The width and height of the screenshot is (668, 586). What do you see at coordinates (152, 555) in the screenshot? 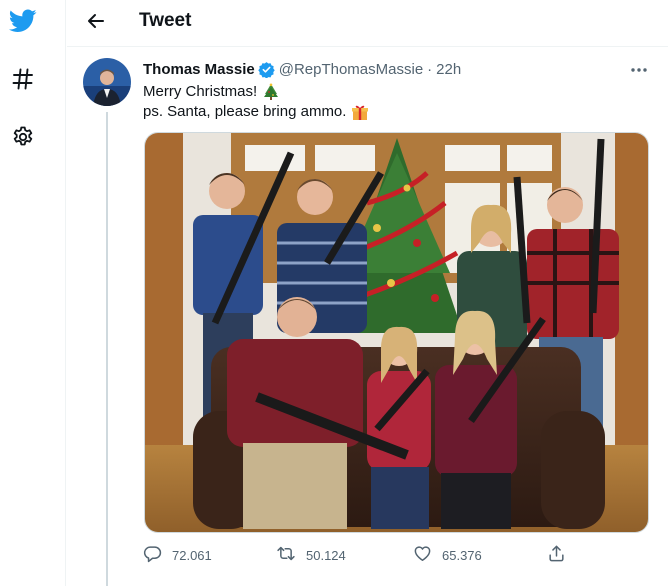
I see `reply-icon` at bounding box center [152, 555].